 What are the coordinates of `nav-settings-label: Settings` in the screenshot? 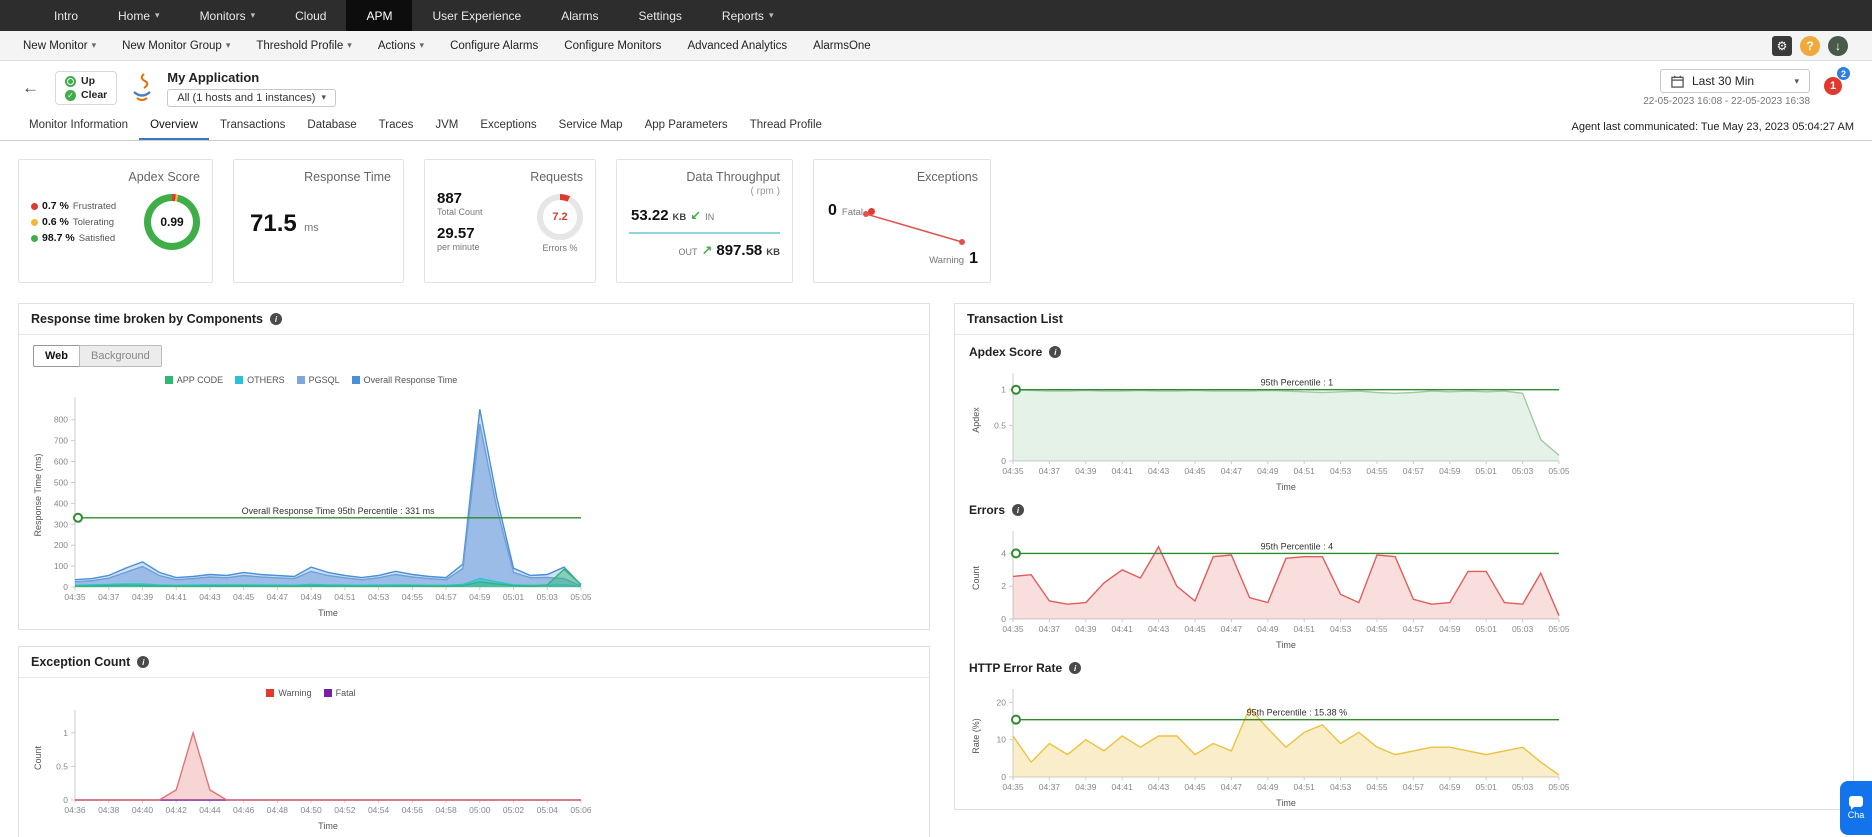 It's located at (660, 15).